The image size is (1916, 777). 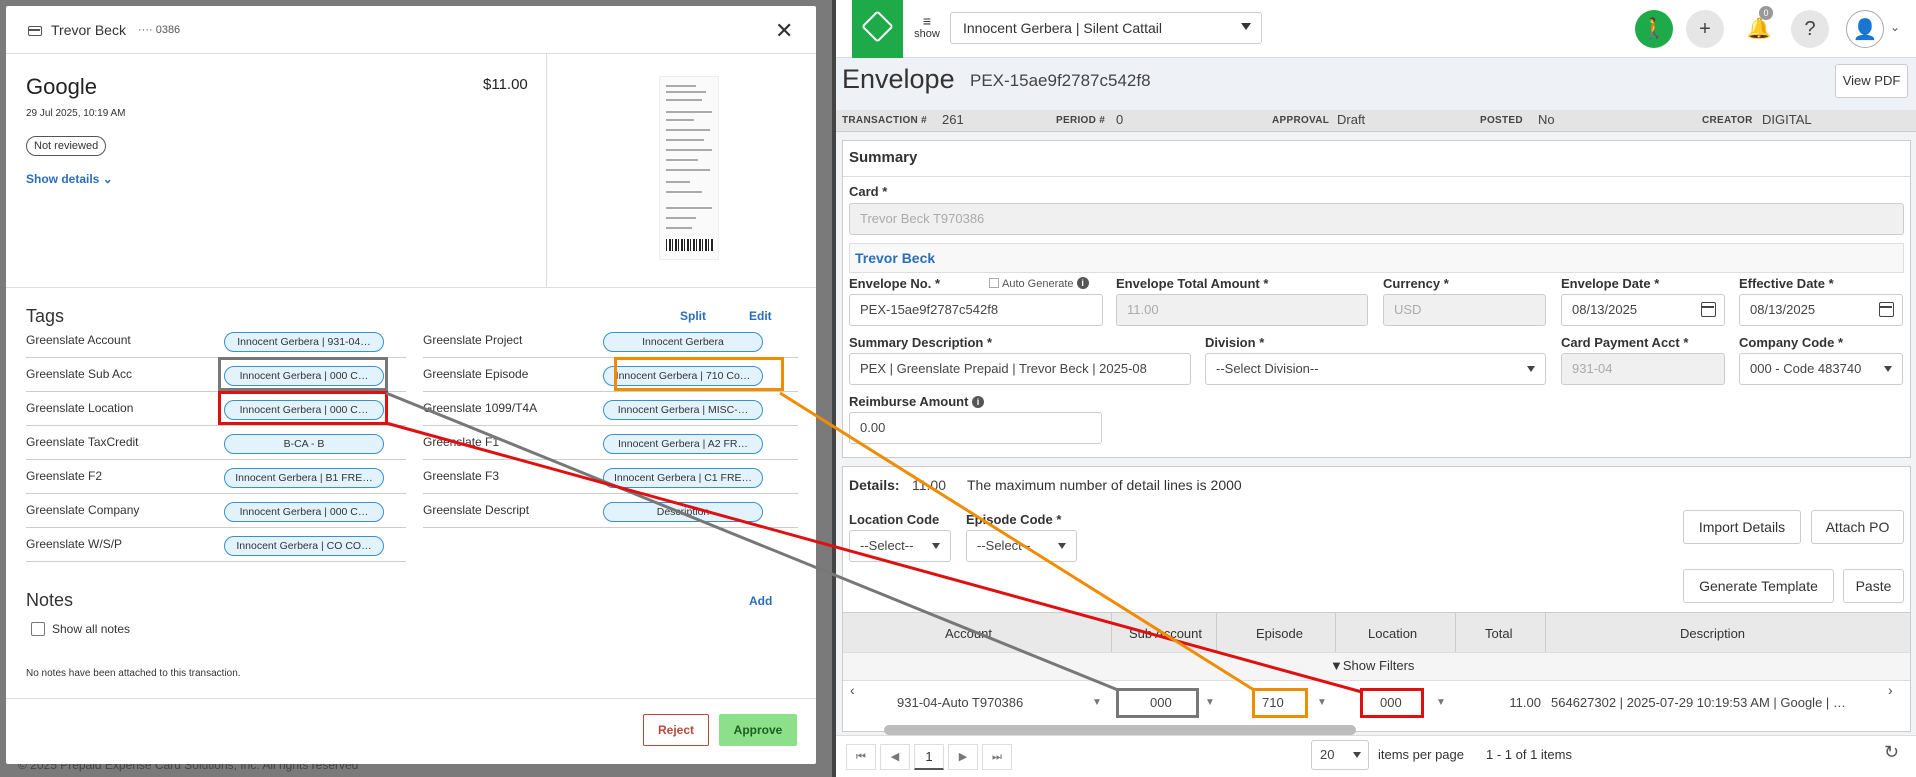 What do you see at coordinates (760, 316) in the screenshot?
I see `edit-tags-button: Edit` at bounding box center [760, 316].